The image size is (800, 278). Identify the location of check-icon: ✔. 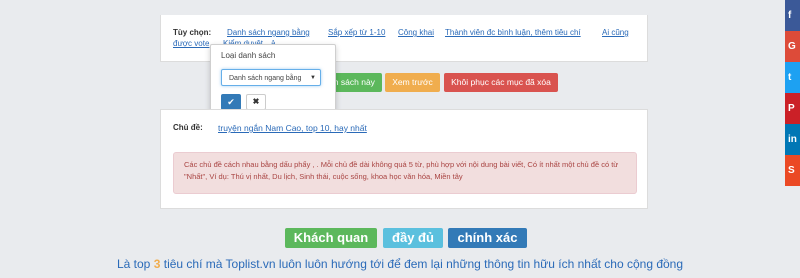
(231, 102).